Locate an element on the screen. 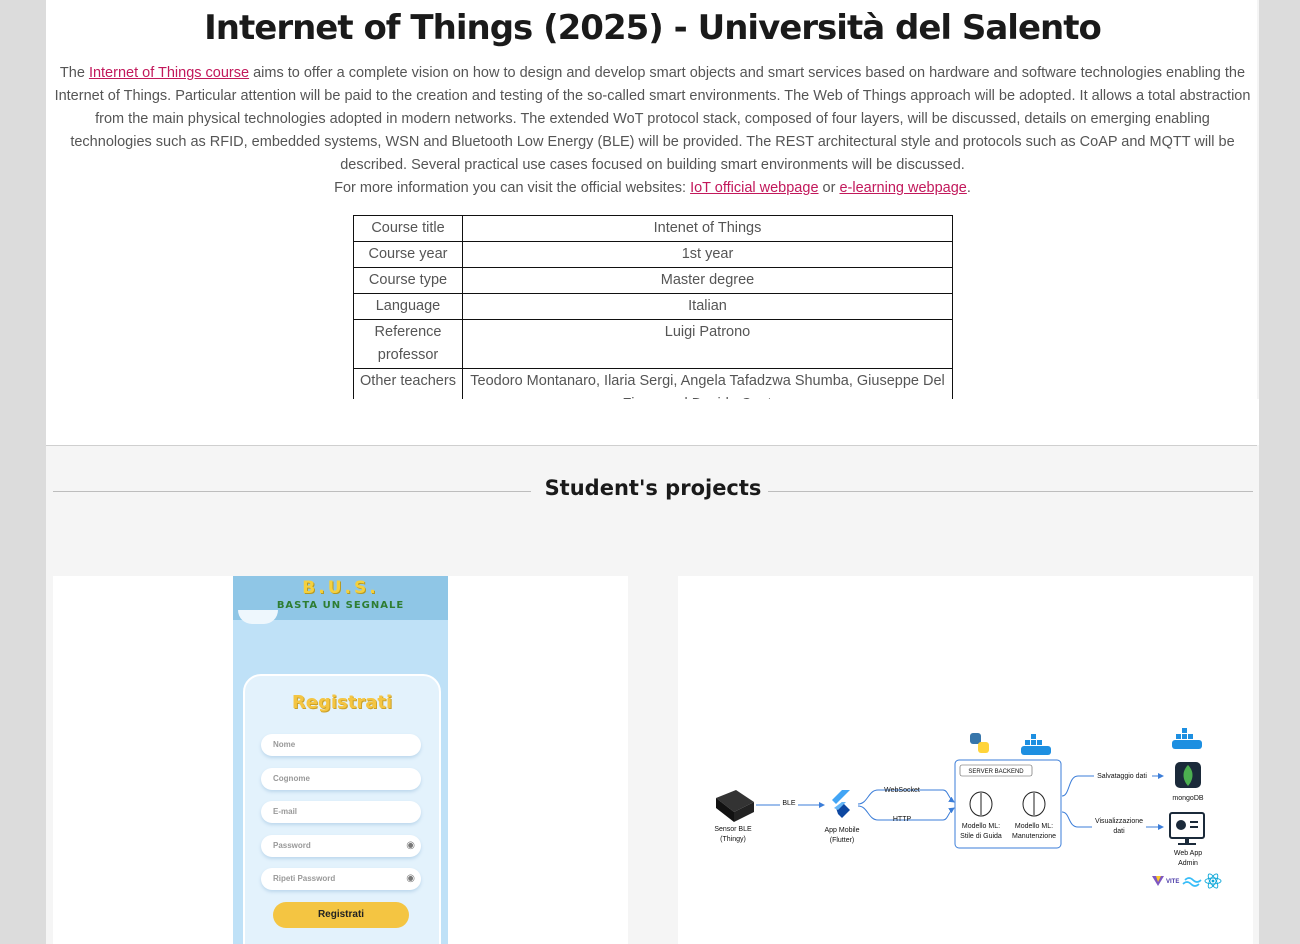  repeat-password-field: Ripeti Password ◉ is located at coordinates (341, 879).